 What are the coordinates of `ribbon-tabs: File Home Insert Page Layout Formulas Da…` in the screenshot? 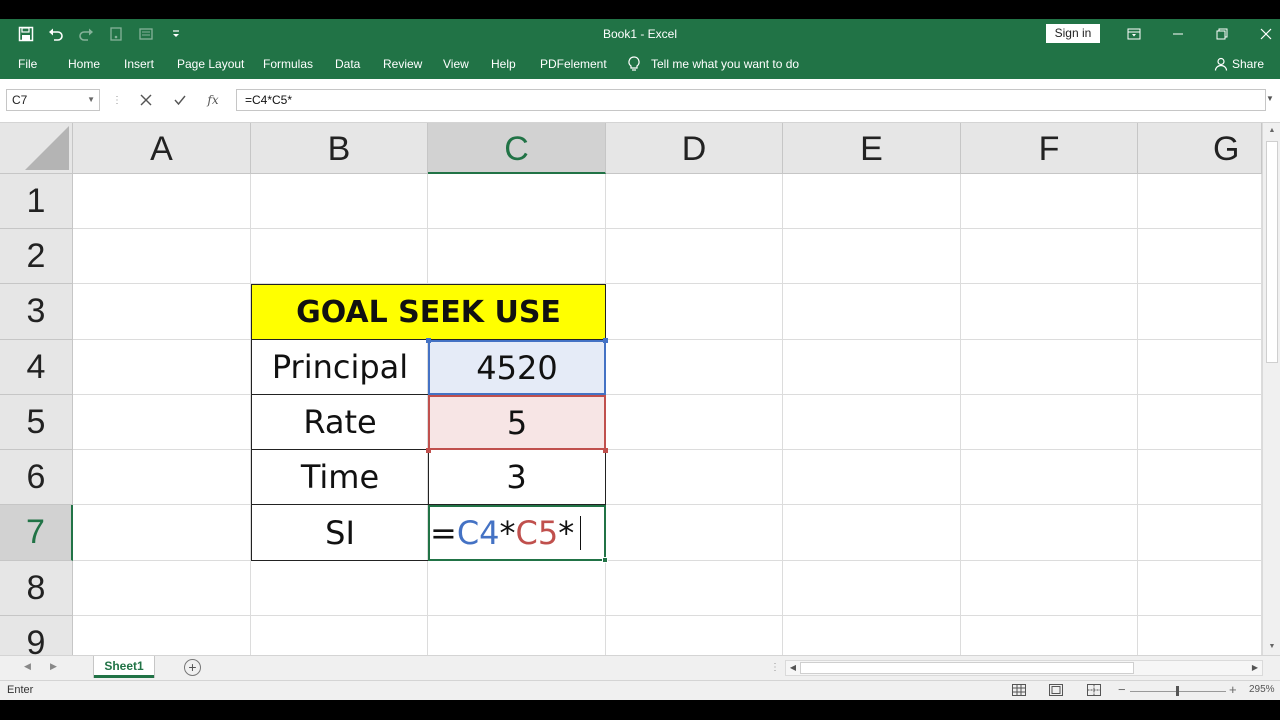 It's located at (640, 64).